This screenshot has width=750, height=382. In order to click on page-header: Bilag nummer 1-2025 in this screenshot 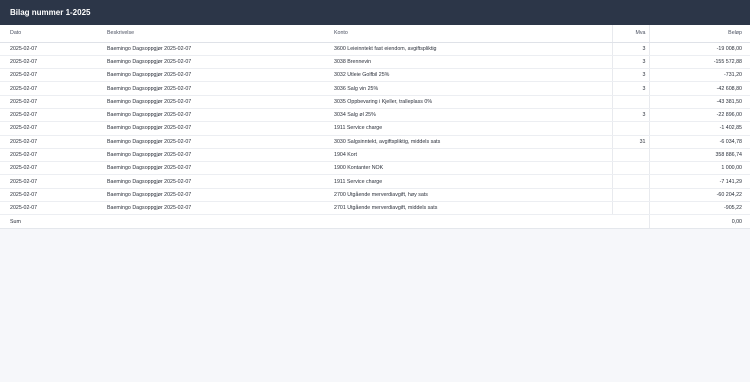, I will do `click(375, 12)`.